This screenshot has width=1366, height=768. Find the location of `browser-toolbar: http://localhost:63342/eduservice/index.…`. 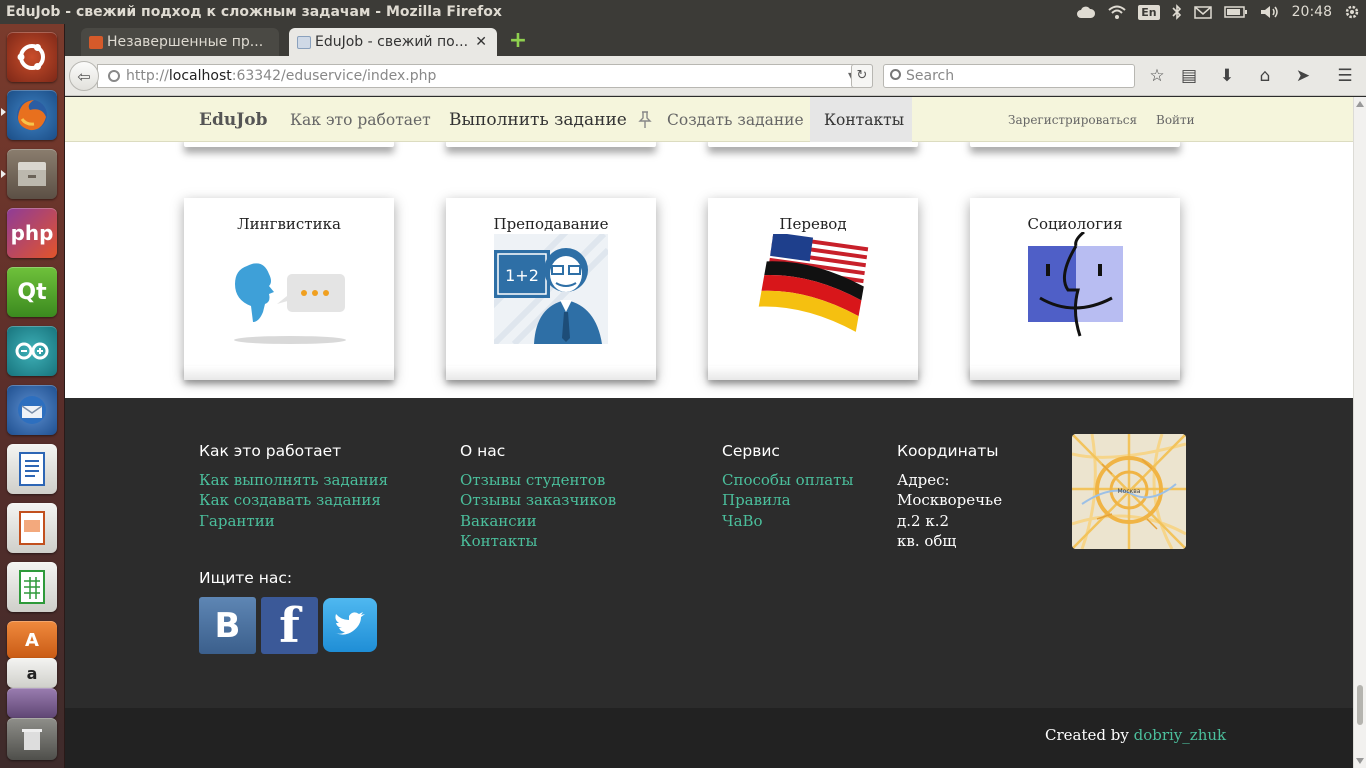

browser-toolbar: http://localhost:63342/eduservice/index.… is located at coordinates (715, 76).